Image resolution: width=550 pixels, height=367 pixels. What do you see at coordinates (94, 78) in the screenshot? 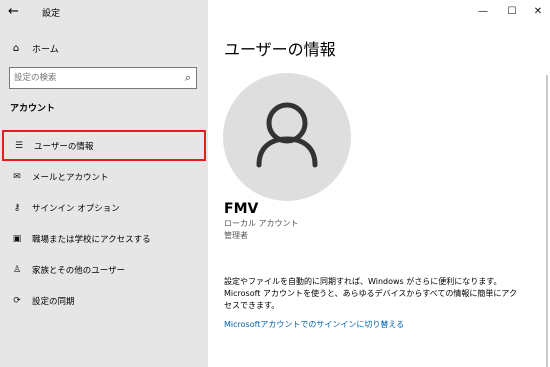
I see `search-input` at bounding box center [94, 78].